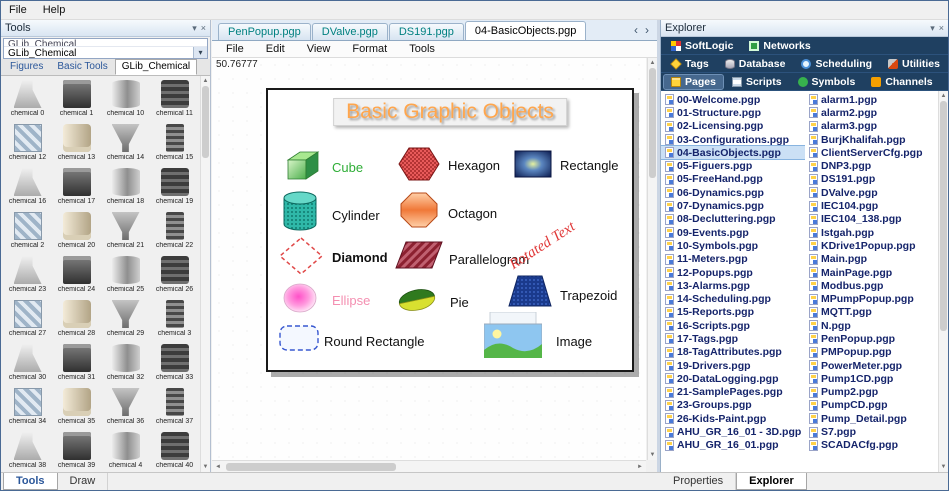 The height and width of the screenshot is (491, 949). What do you see at coordinates (733, 365) in the screenshot?
I see `explorer-file-item: 19-Drivers.pgp` at bounding box center [733, 365].